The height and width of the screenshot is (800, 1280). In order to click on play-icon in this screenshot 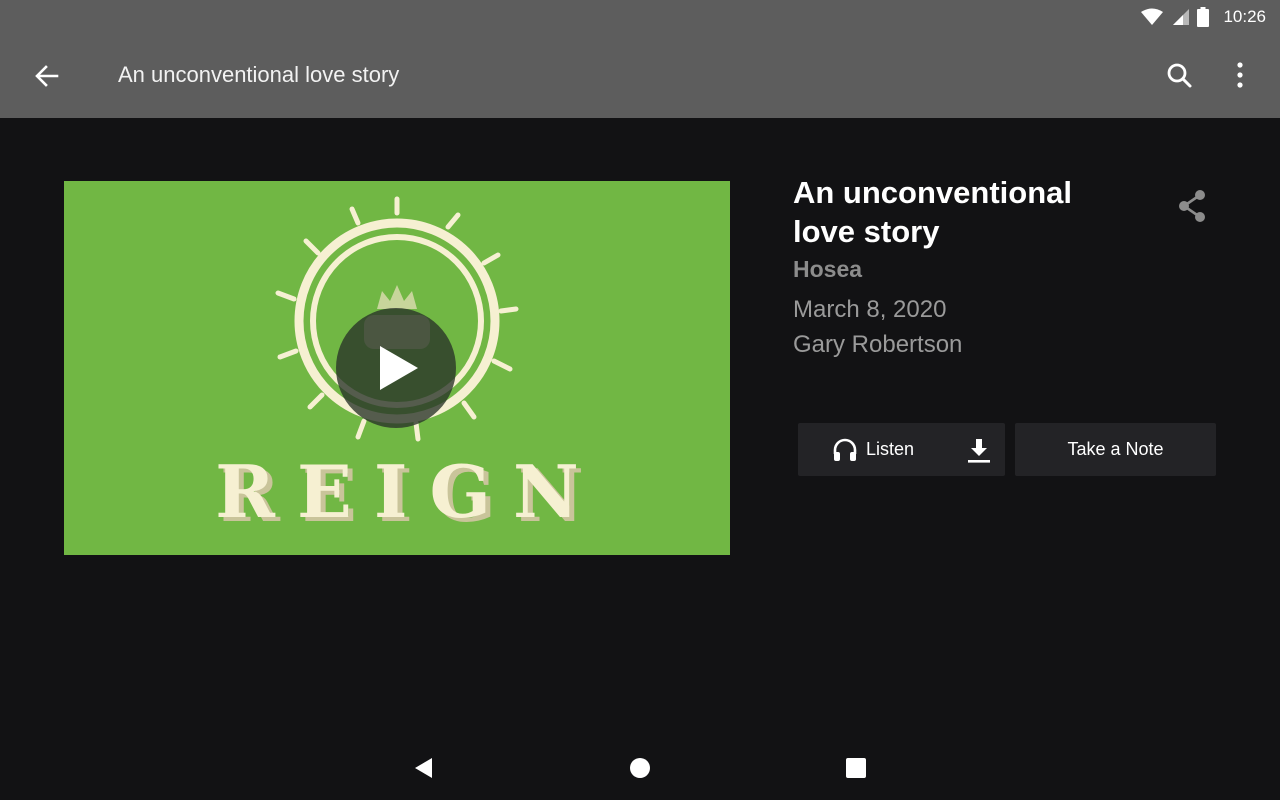, I will do `click(399, 368)`.